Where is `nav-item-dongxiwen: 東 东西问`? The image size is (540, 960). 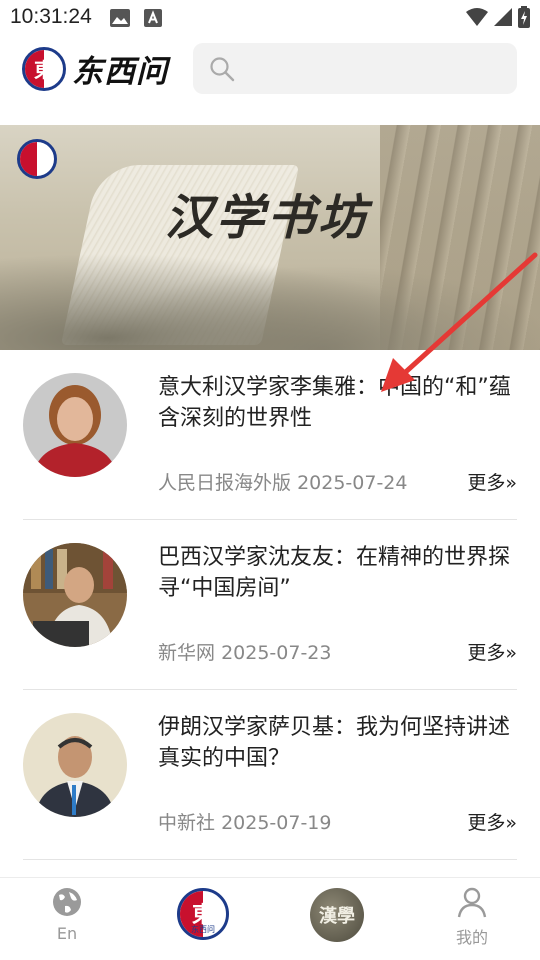
nav-item-dongxiwen: 東 东西问 is located at coordinates (203, 914).